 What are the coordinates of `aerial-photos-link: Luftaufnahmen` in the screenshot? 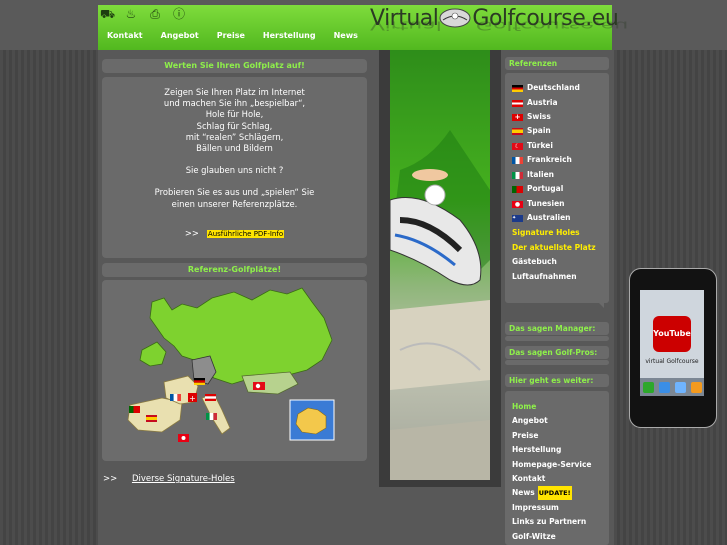 It's located at (544, 277).